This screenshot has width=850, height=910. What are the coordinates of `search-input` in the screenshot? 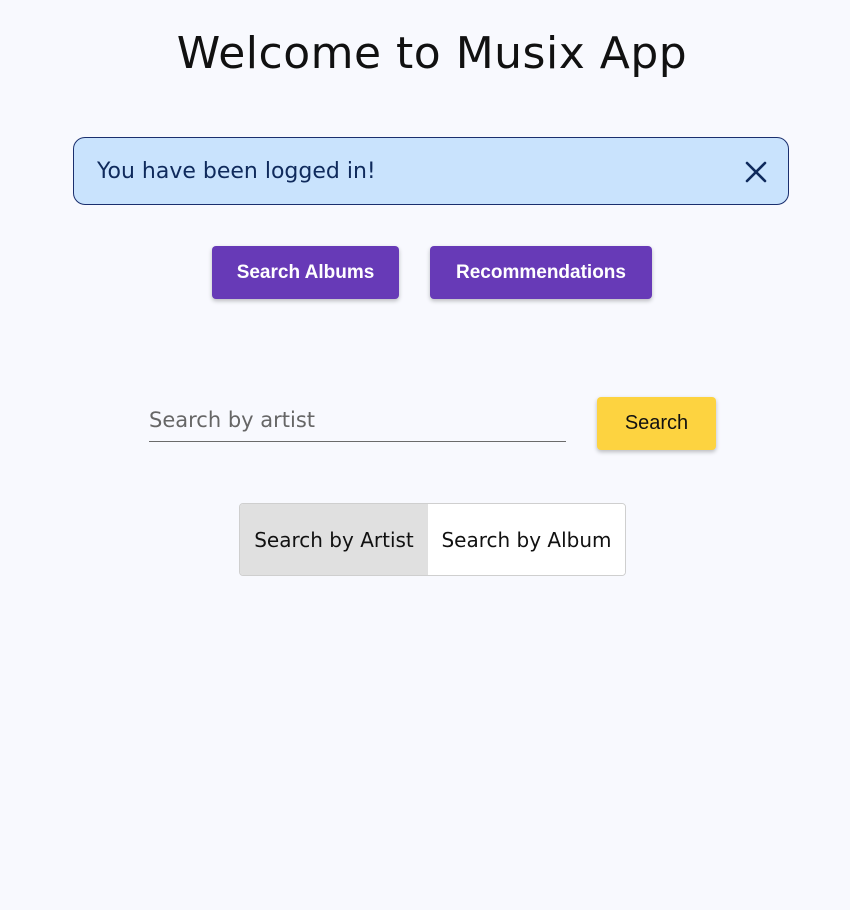 It's located at (357, 420).